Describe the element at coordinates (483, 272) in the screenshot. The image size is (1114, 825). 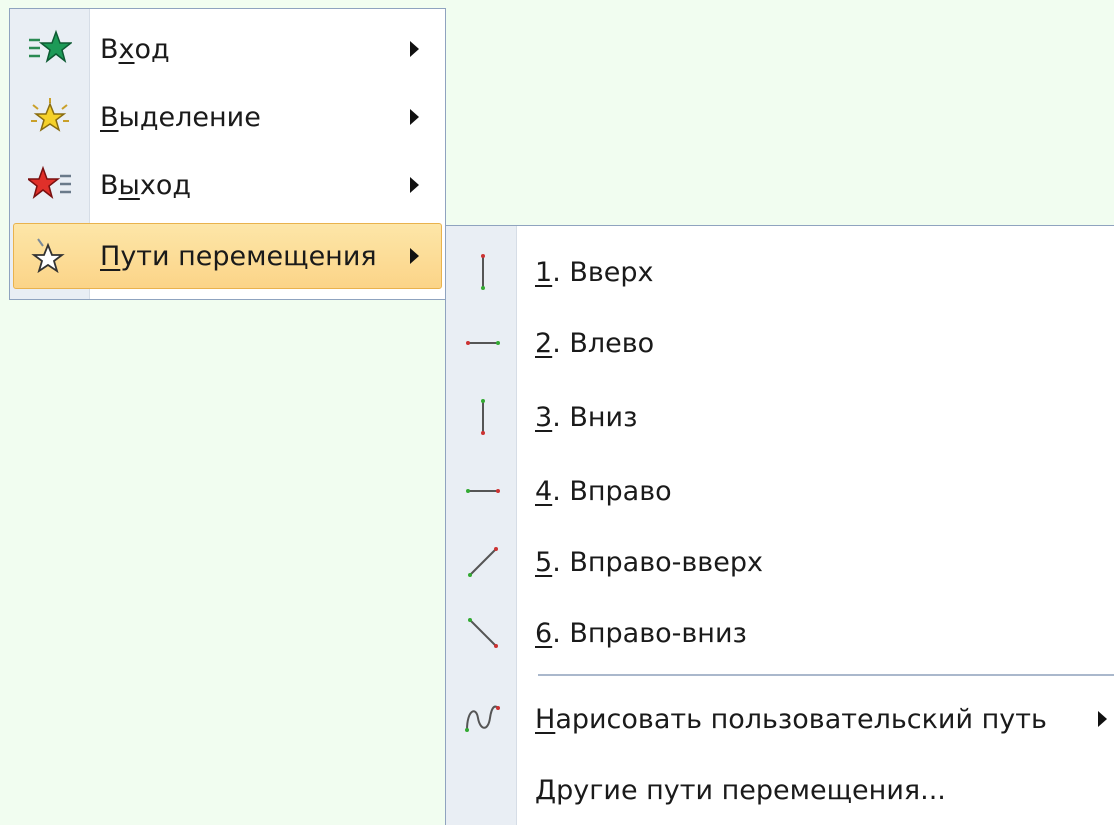
I see `path-up-icon` at that location.